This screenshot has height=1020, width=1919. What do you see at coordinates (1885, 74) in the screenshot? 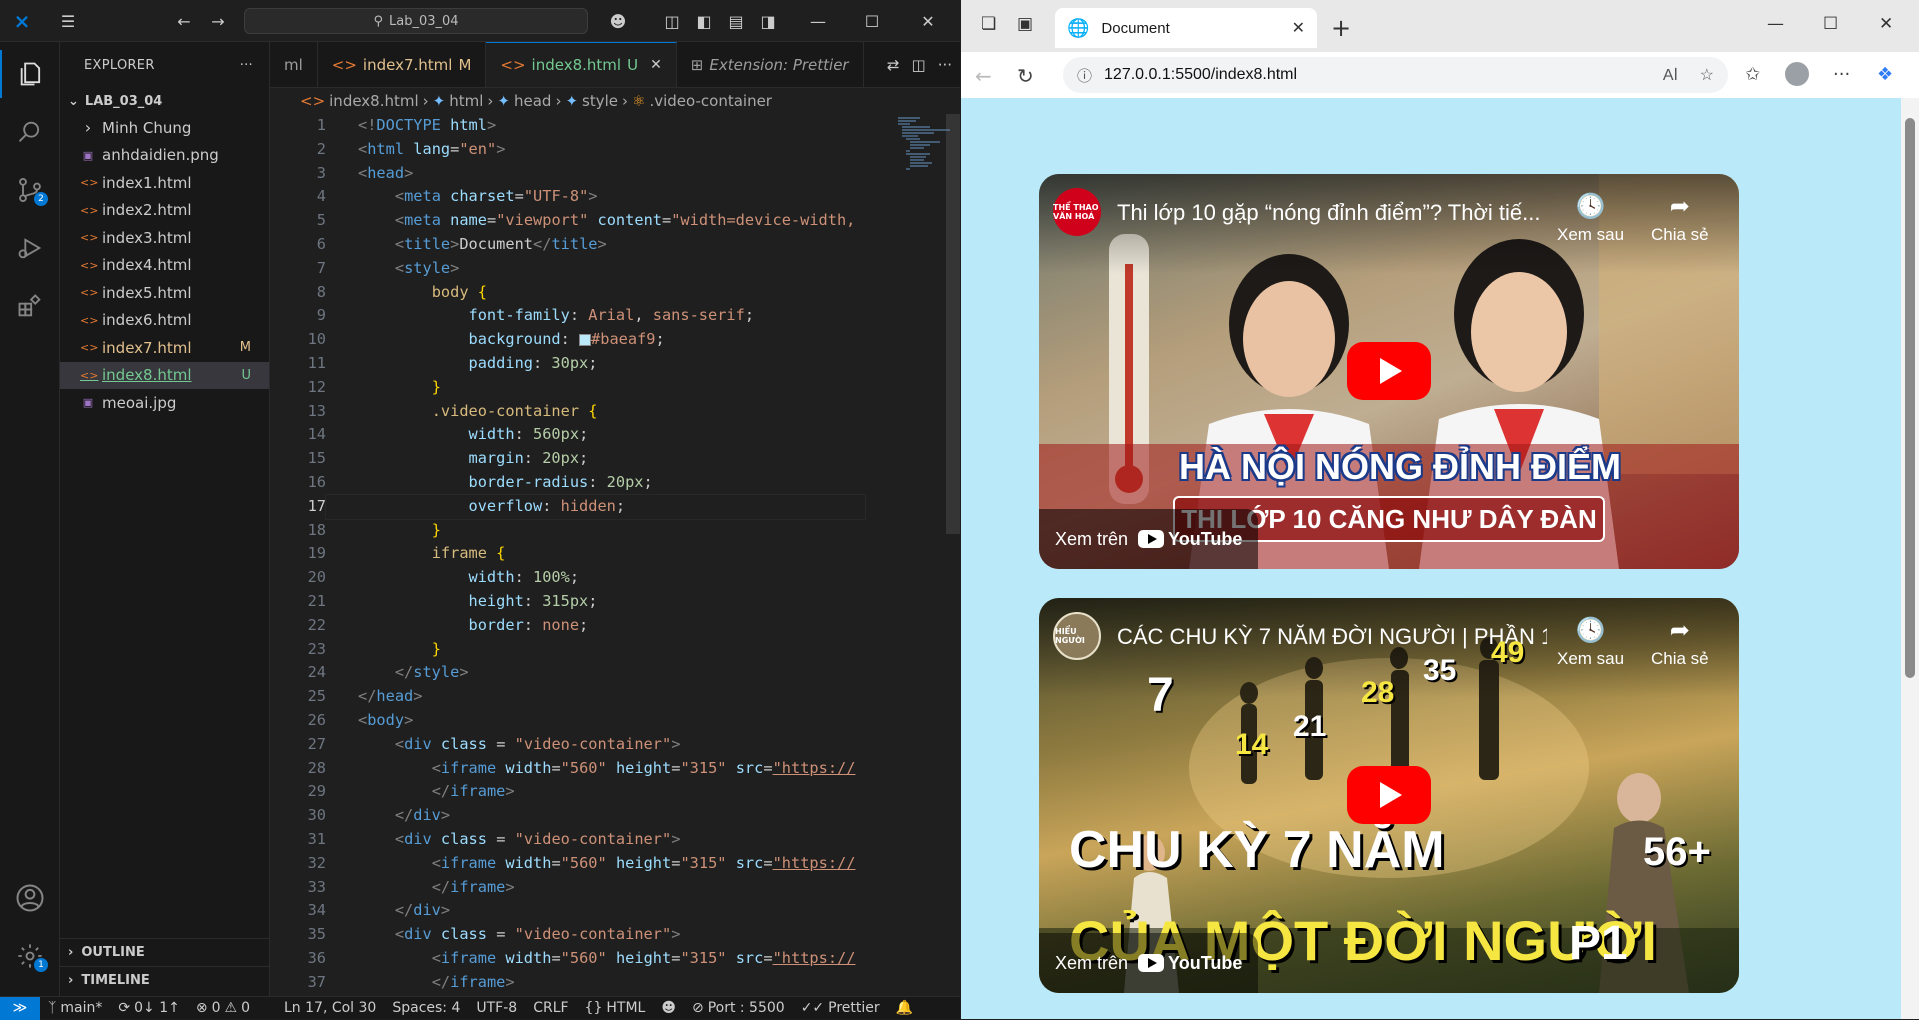
I see `copilot-icon: ❖` at bounding box center [1885, 74].